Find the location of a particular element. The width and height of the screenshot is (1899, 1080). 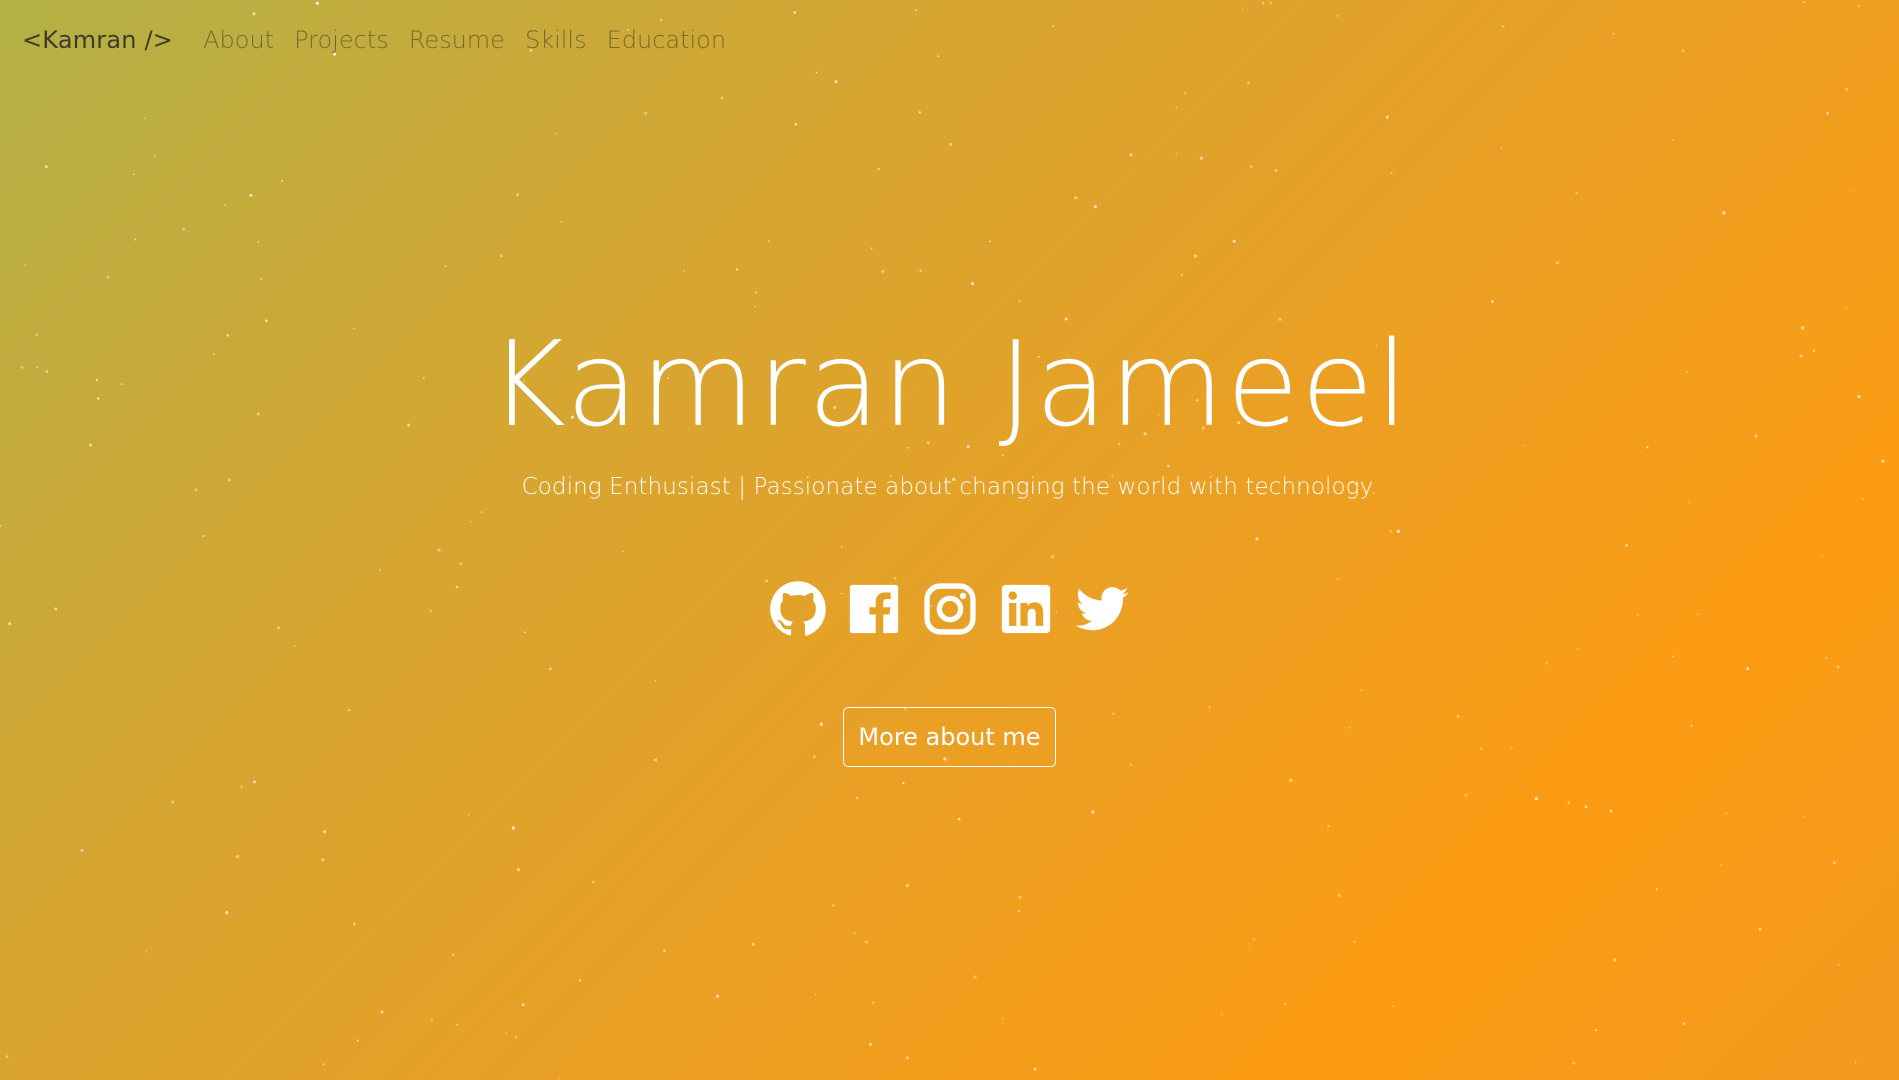

facebook-link is located at coordinates (874, 609).